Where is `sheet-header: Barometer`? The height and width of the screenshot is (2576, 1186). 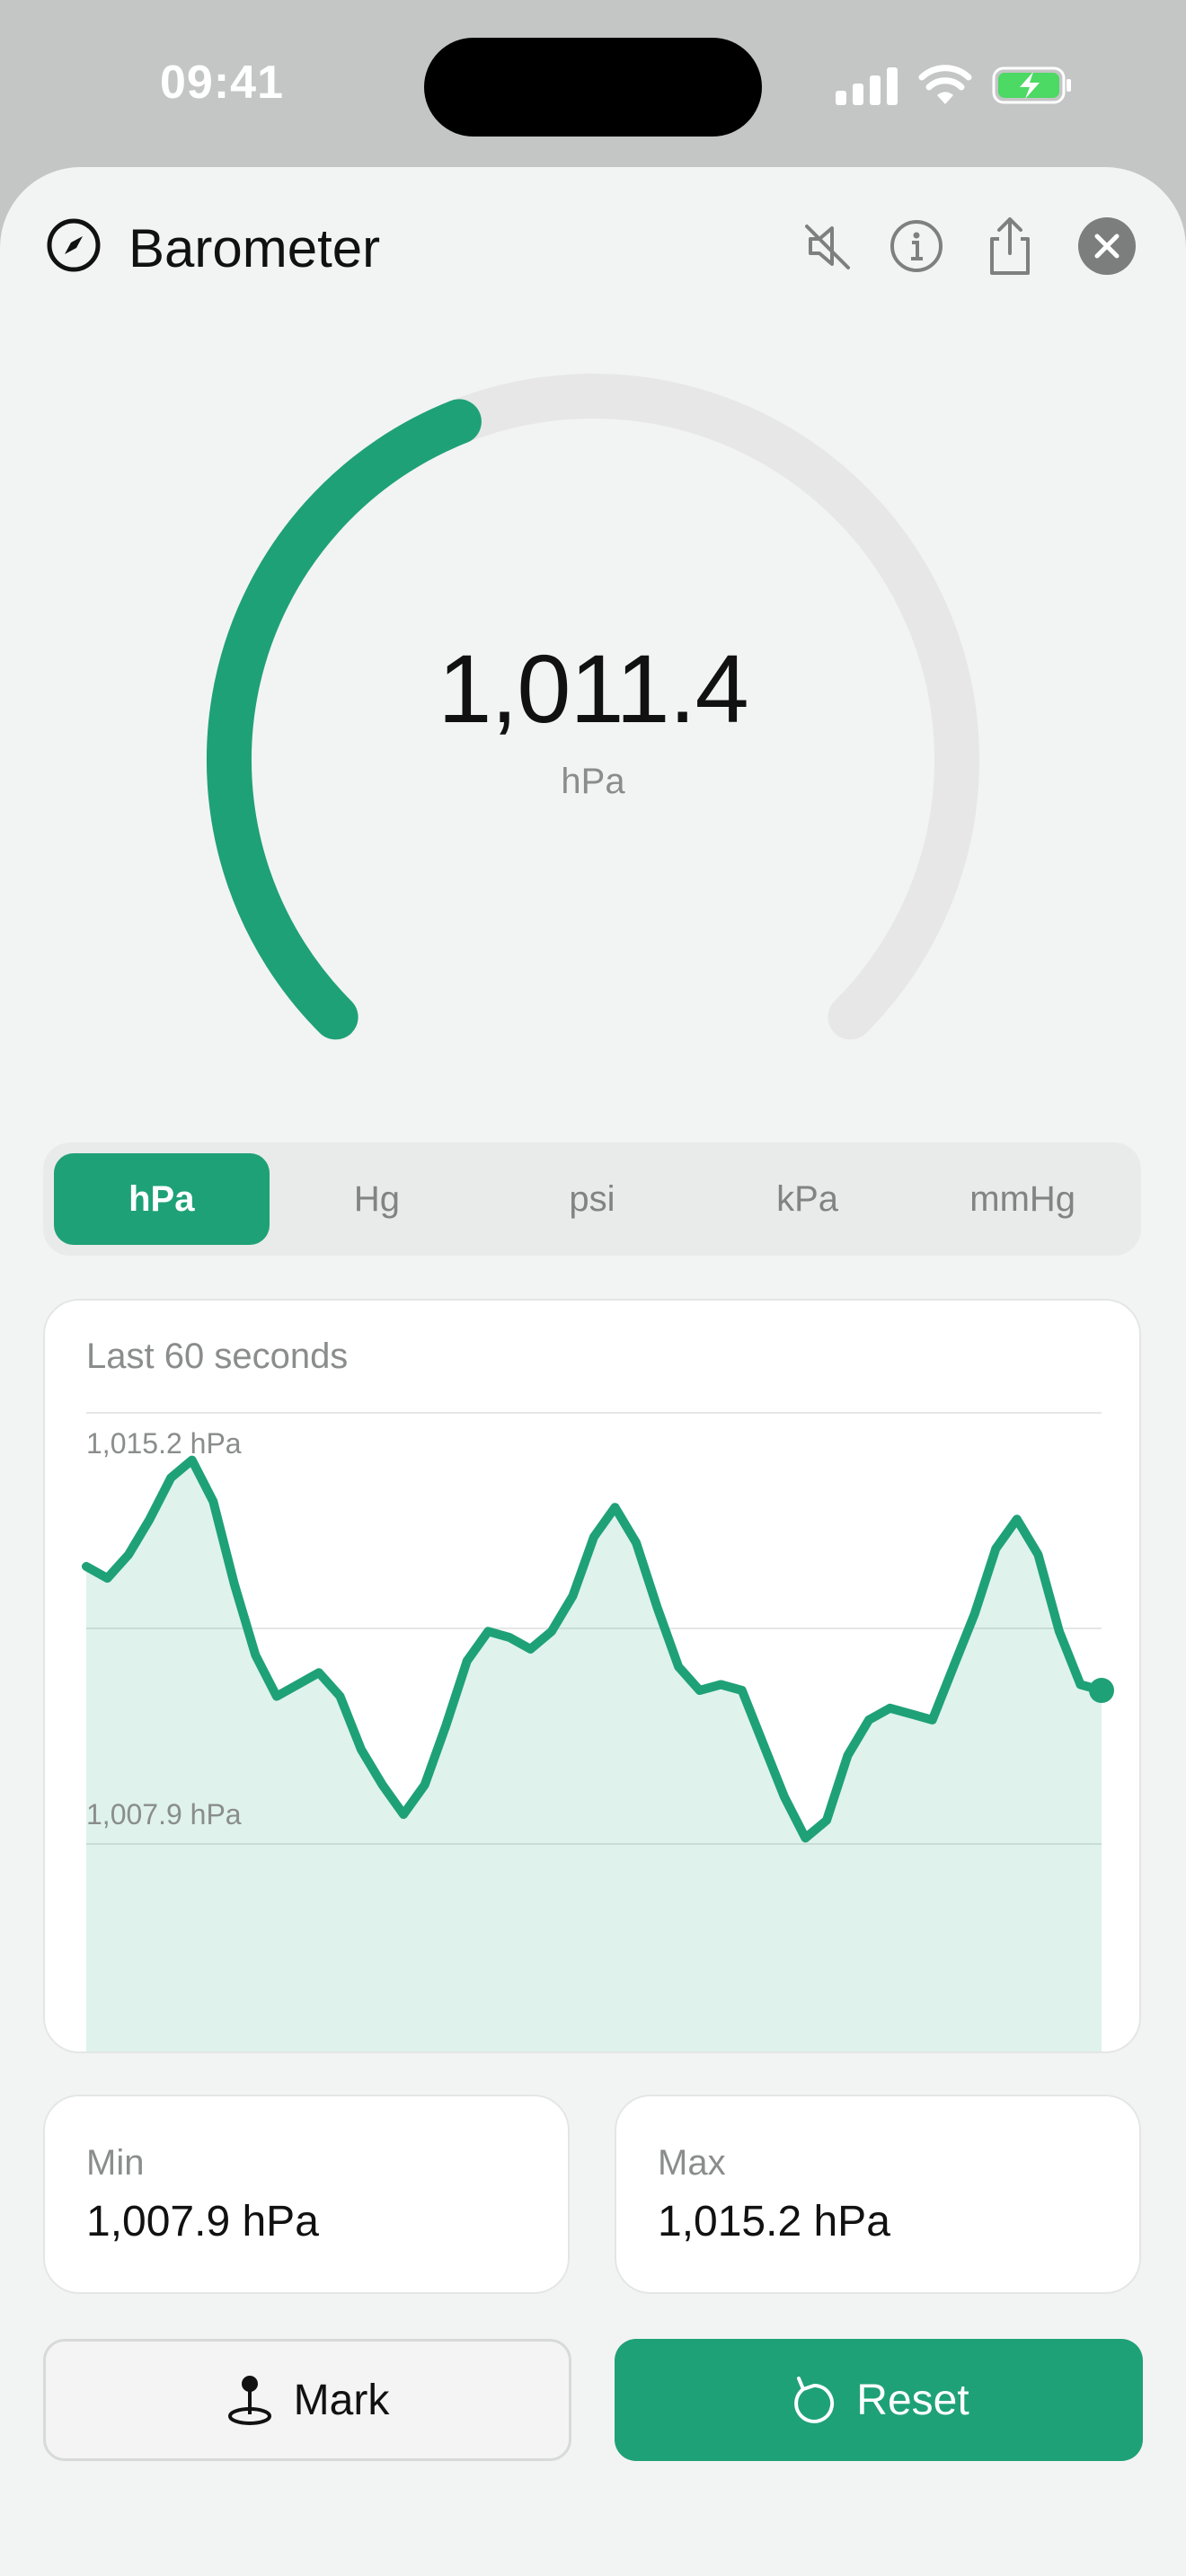
sheet-header: Barometer is located at coordinates (593, 248).